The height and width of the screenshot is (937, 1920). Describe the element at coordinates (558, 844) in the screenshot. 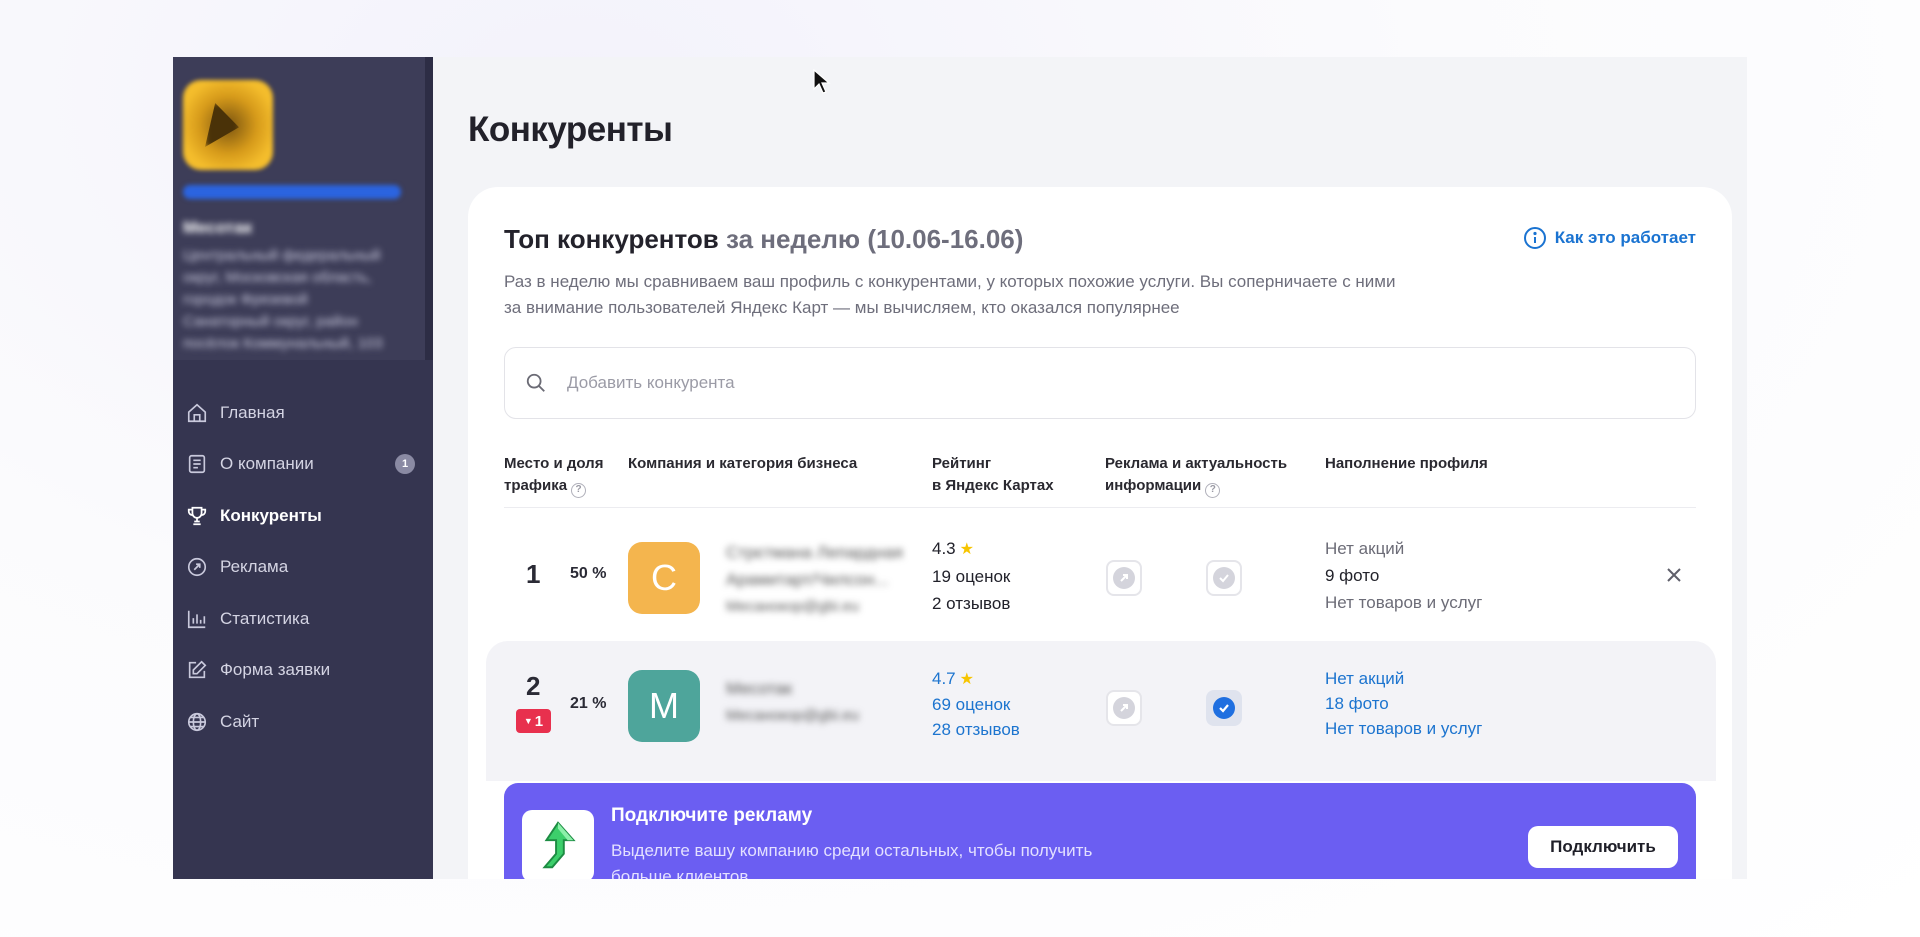

I see `growth-arrow-icon` at that location.